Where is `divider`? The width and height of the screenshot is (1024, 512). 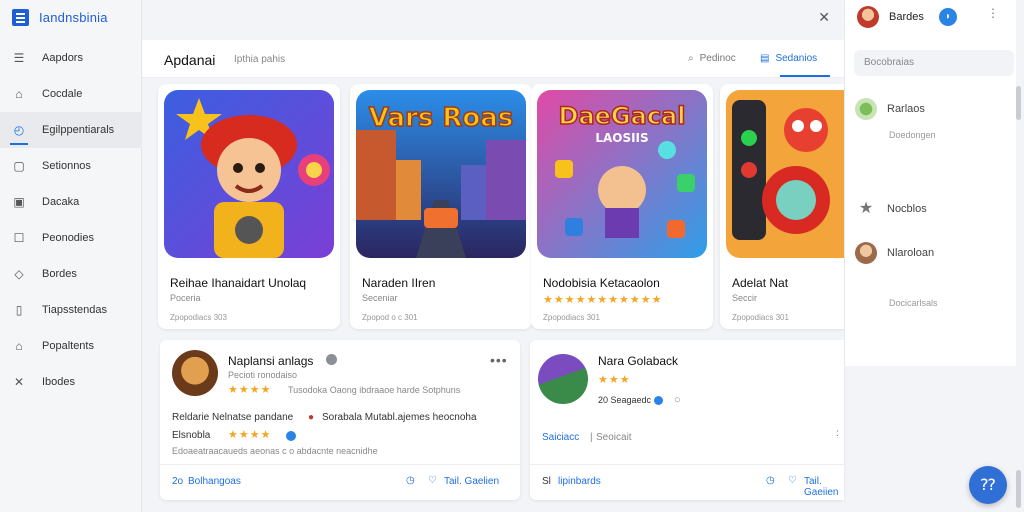 divider is located at coordinates (340, 464).